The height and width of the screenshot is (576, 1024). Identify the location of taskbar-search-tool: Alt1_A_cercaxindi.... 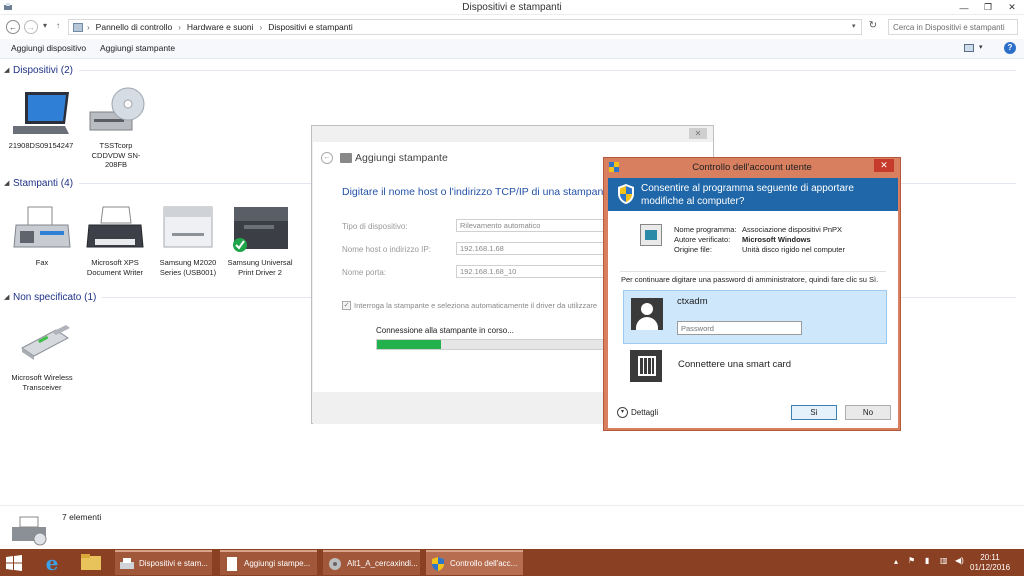
(371, 562).